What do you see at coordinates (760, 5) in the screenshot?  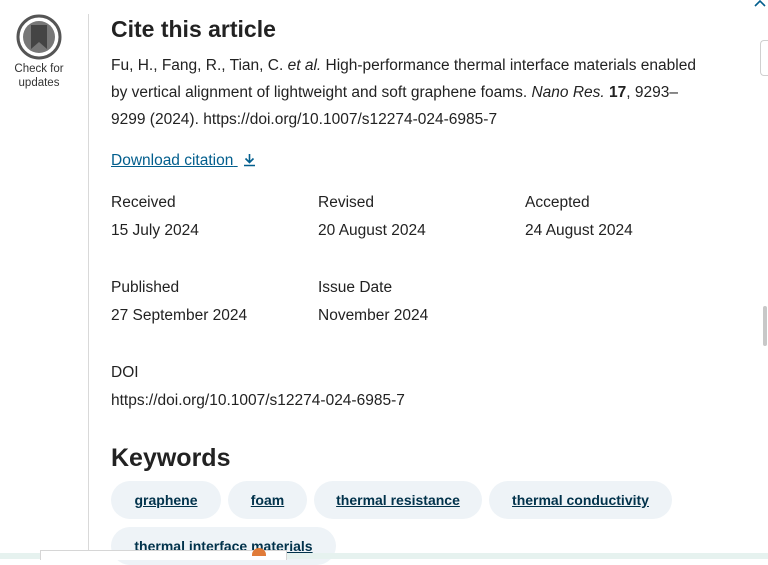 I see `chevron-up-icon` at bounding box center [760, 5].